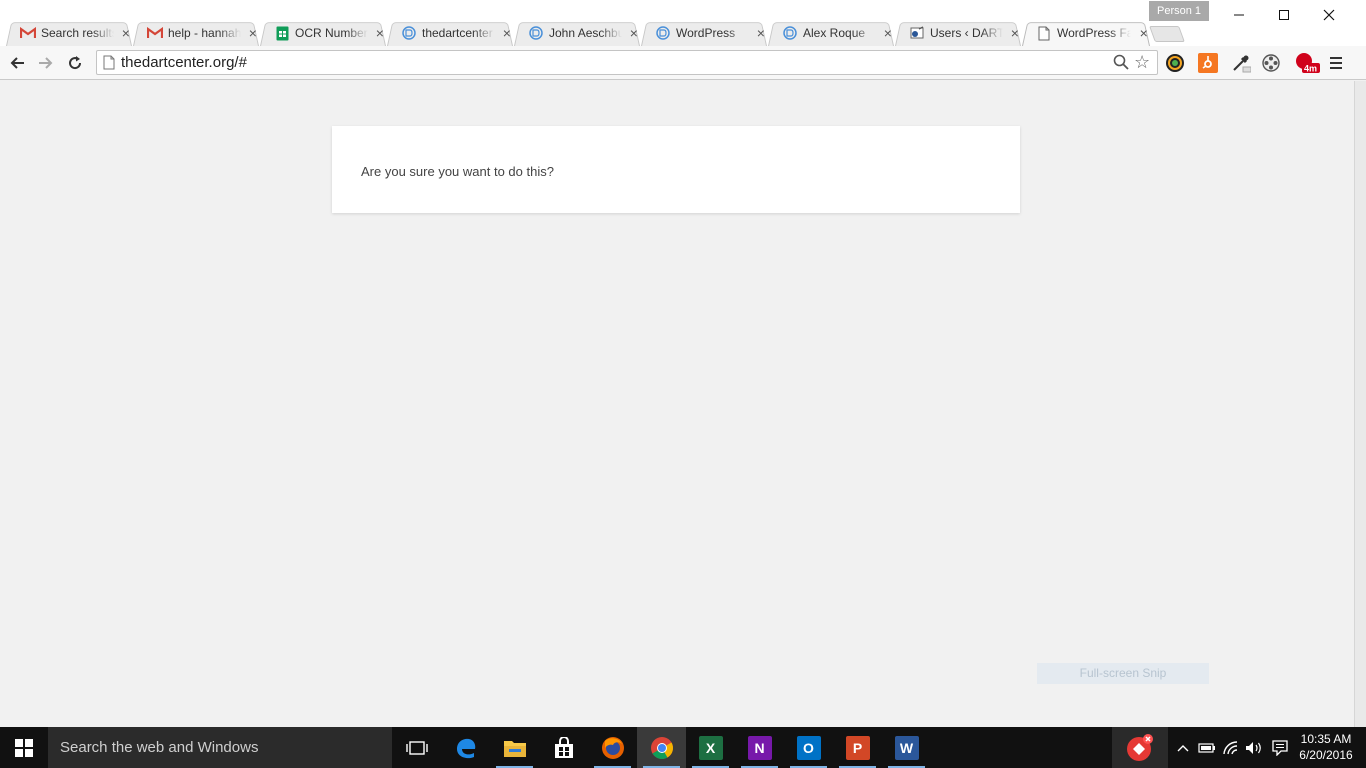 The width and height of the screenshot is (1366, 768). Describe the element at coordinates (917, 33) in the screenshot. I see `wp-admin-icon` at that location.